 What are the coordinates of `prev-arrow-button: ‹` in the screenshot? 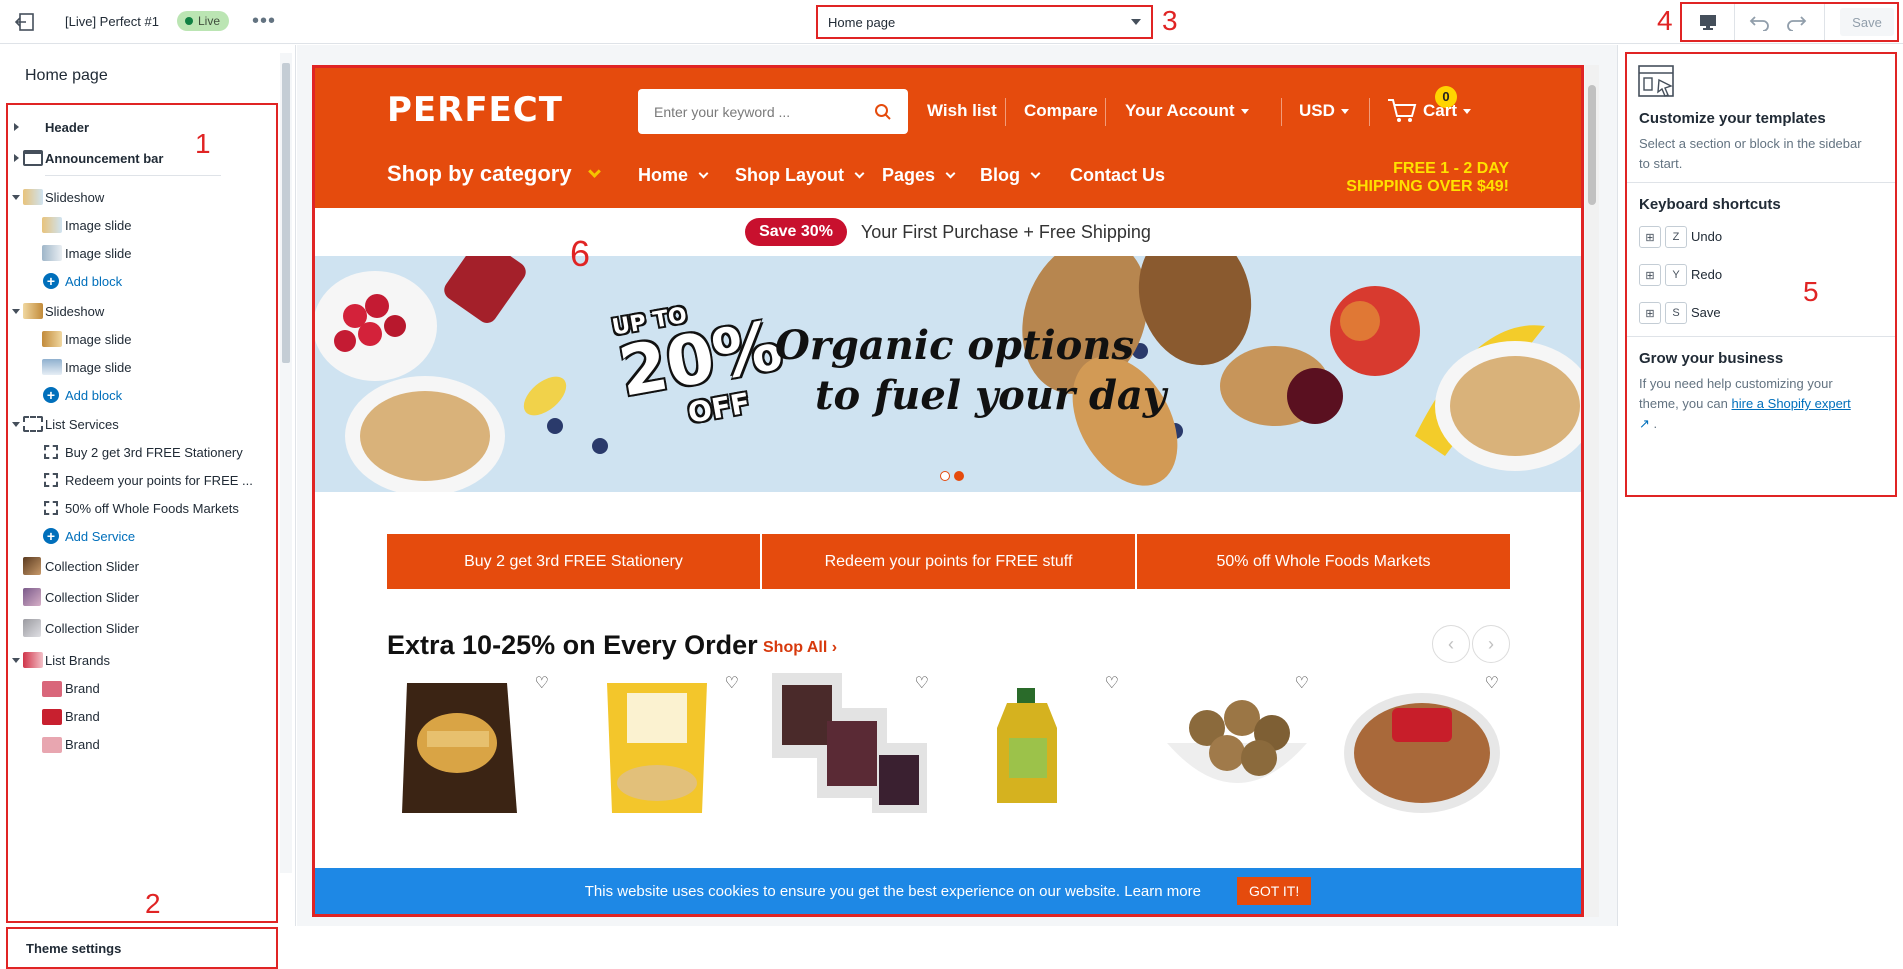 It's located at (1451, 644).